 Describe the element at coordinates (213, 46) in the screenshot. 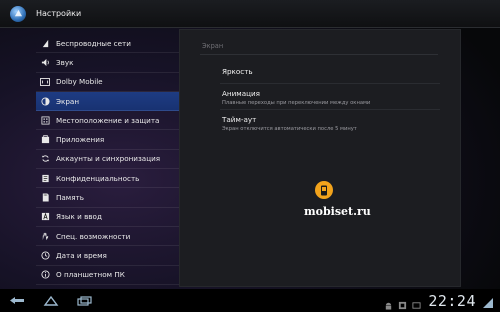

I see `panel-header: Экран` at that location.